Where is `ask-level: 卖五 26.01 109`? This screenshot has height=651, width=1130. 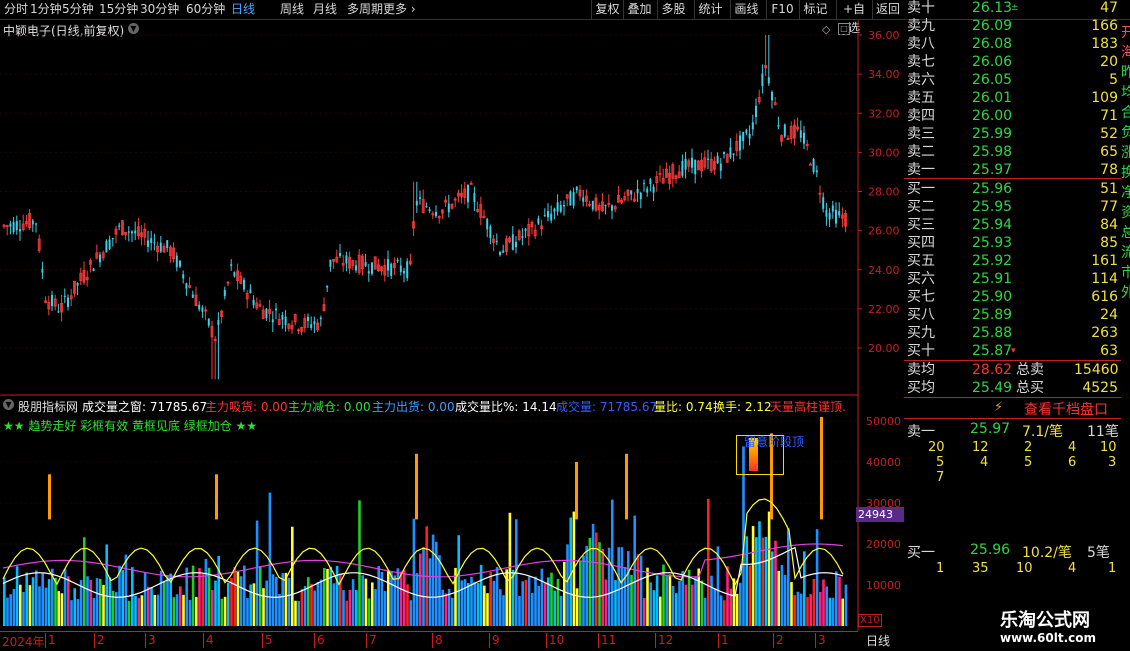
ask-level: 卖五 26.01 109 is located at coordinates (1012, 98).